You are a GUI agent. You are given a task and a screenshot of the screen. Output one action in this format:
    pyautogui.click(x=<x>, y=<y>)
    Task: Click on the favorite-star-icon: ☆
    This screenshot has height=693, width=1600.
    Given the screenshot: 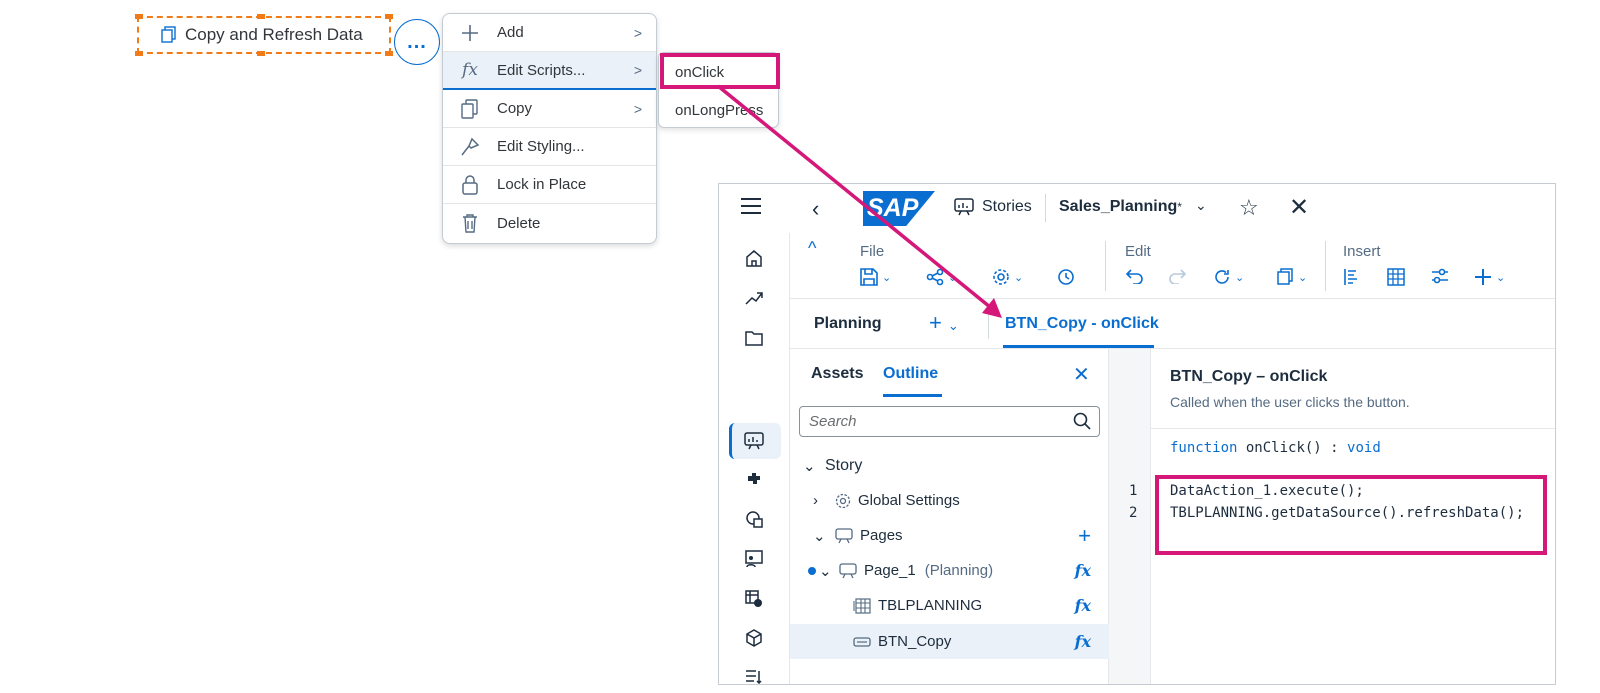 What is the action you would take?
    pyautogui.click(x=1249, y=208)
    